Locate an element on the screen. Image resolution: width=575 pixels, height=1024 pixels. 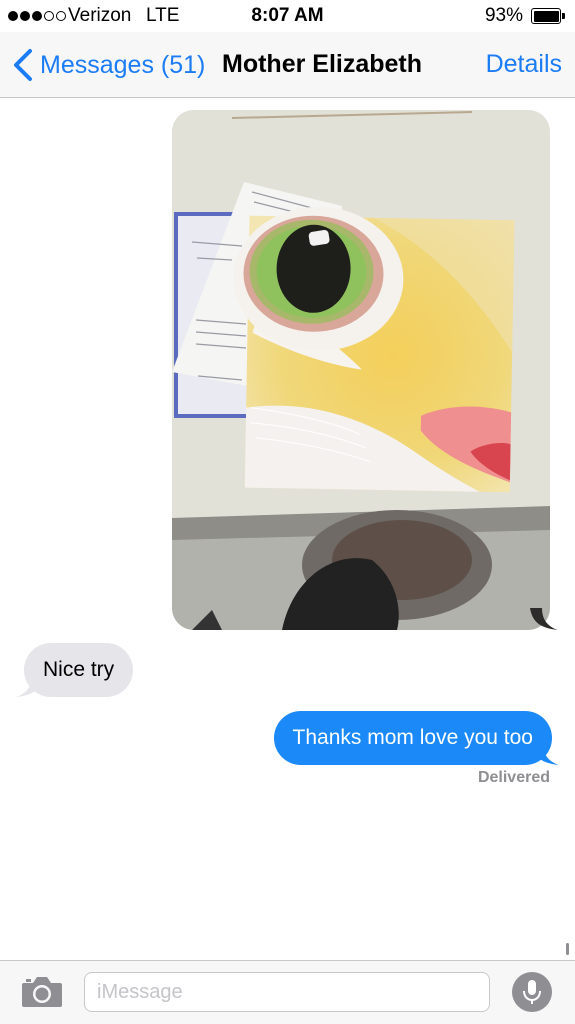
incoming-bubble-tail is located at coordinates (30, 686).